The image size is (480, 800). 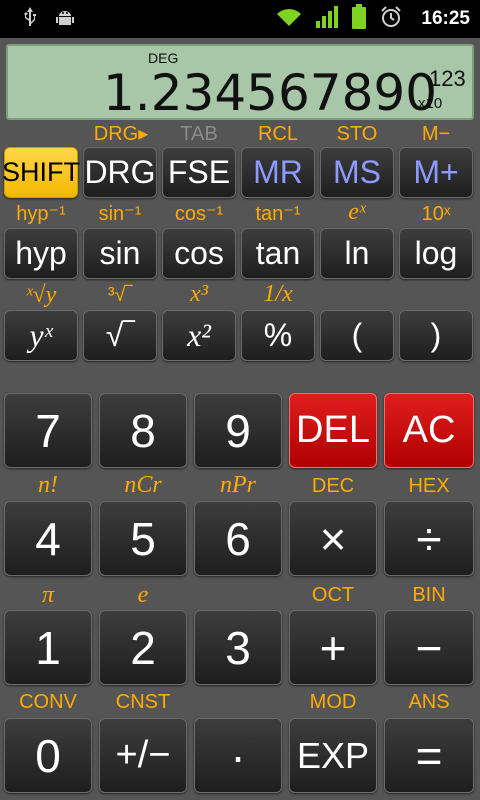 I want to click on usb-icon, so click(x=30, y=20).